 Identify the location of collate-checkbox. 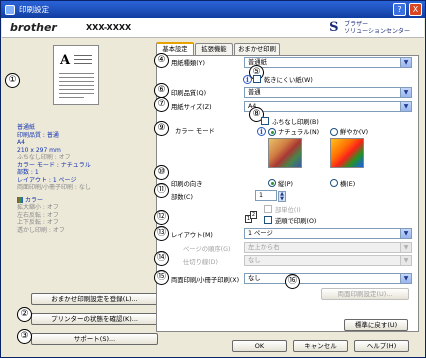
(268, 209).